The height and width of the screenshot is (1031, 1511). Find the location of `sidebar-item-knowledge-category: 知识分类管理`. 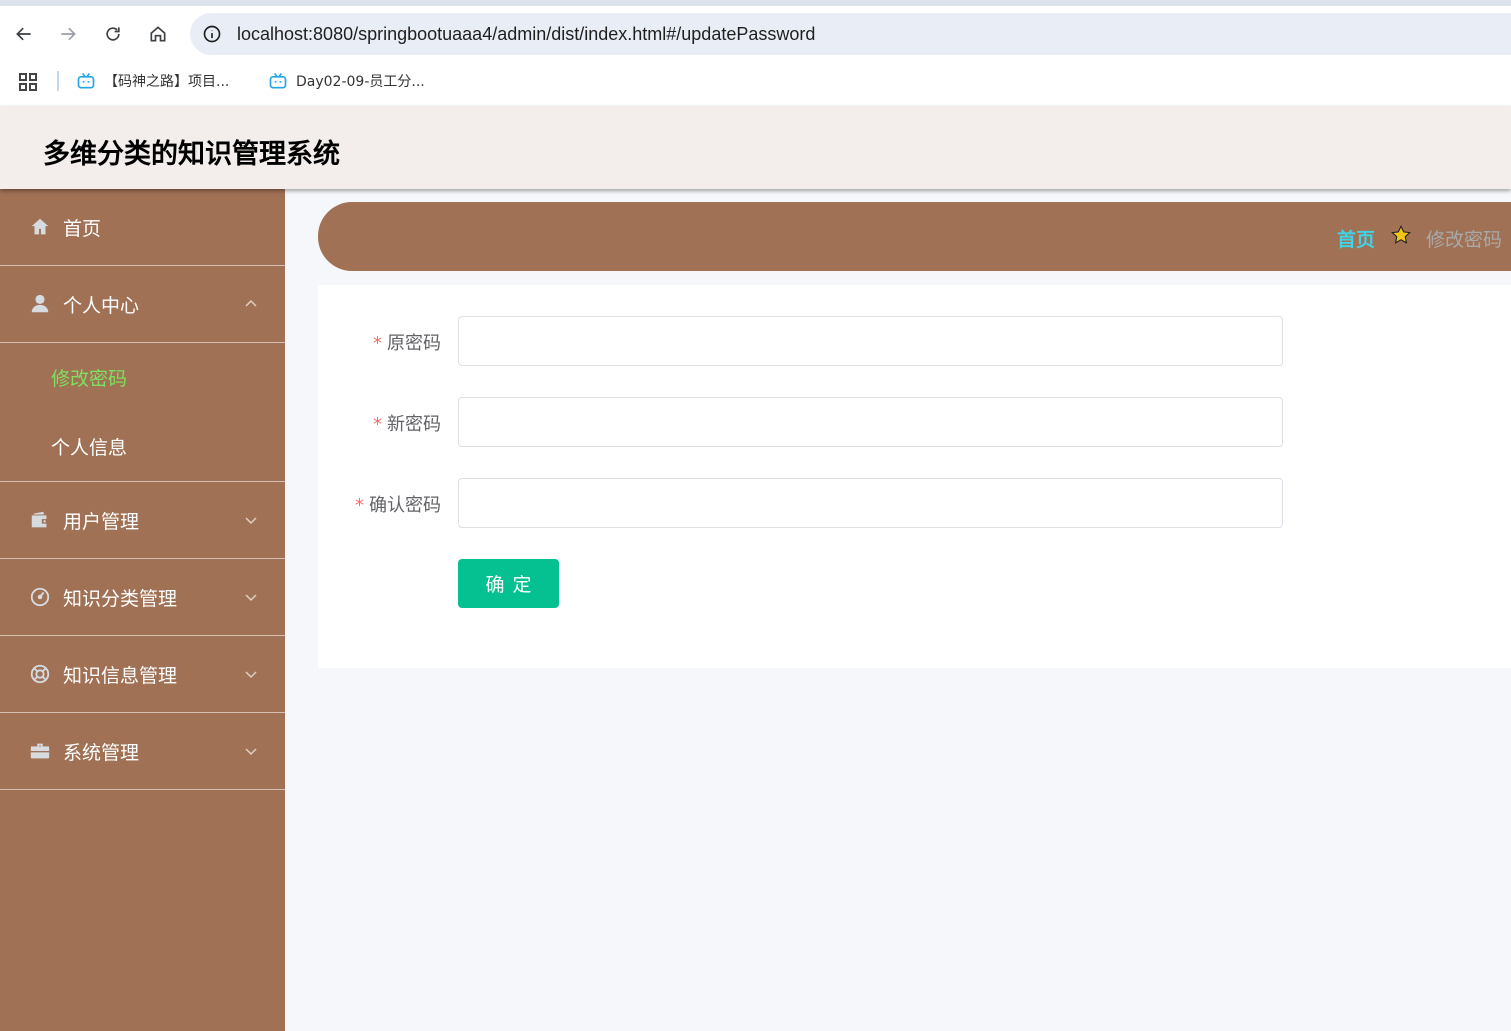

sidebar-item-knowledge-category: 知识分类管理 is located at coordinates (142, 597).